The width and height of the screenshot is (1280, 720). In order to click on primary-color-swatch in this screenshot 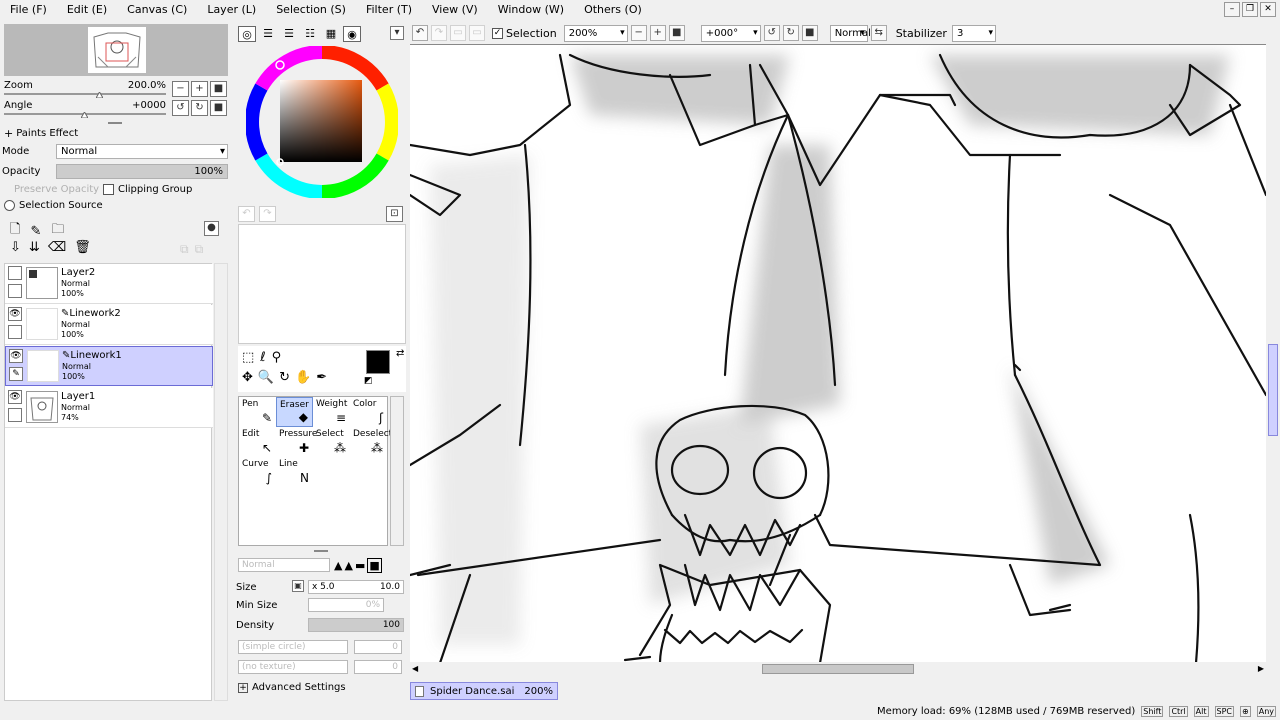, I will do `click(378, 362)`.